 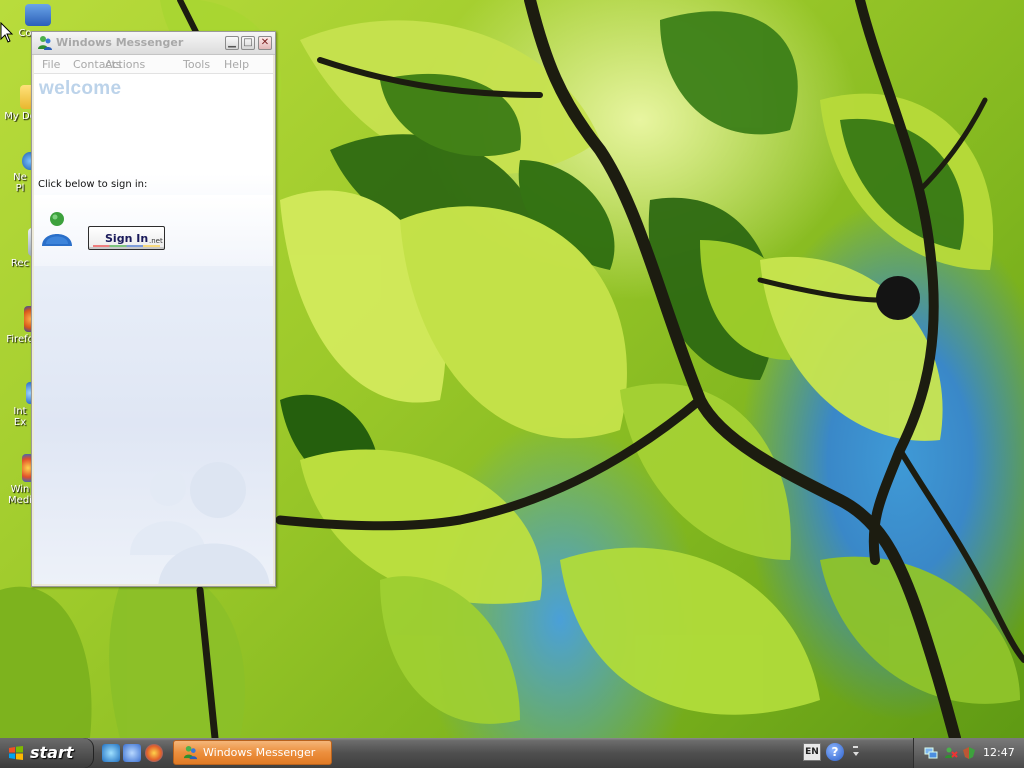 I want to click on start-button: start, so click(x=47, y=753).